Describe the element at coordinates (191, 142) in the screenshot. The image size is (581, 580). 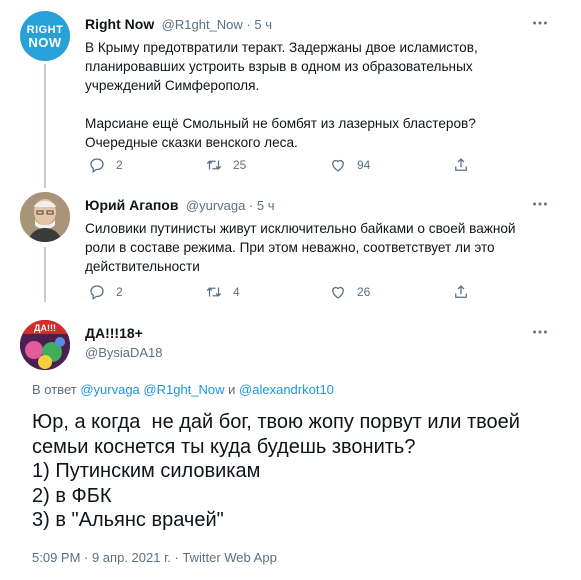
I see `tweet-line: Очередные сказки венского леса.` at that location.